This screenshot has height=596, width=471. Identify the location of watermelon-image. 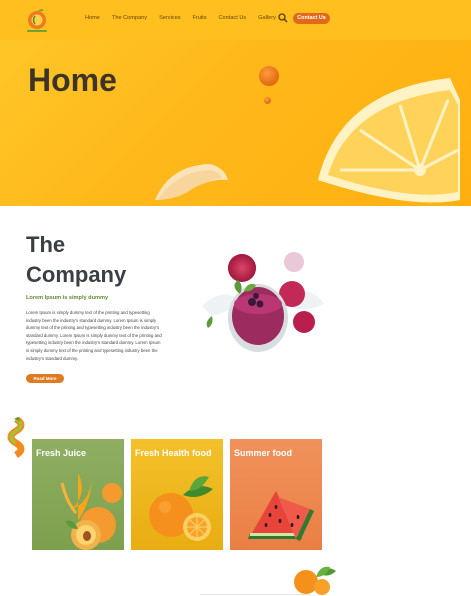
(281, 516).